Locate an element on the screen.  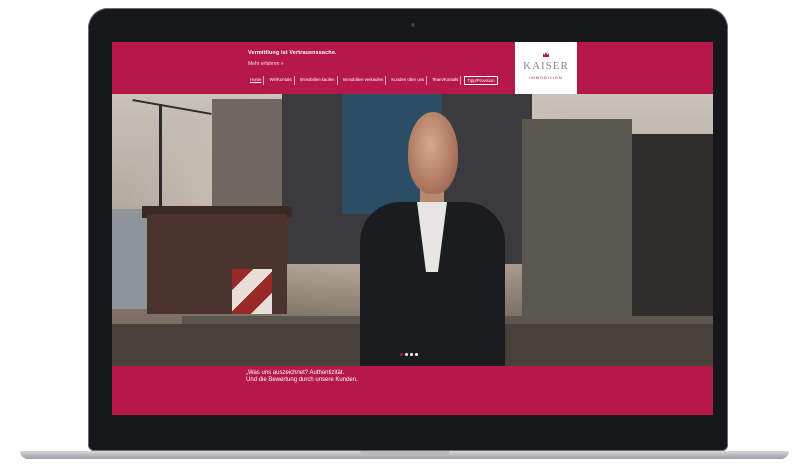
more-info-link: Mehr erfahren » is located at coordinates (266, 64).